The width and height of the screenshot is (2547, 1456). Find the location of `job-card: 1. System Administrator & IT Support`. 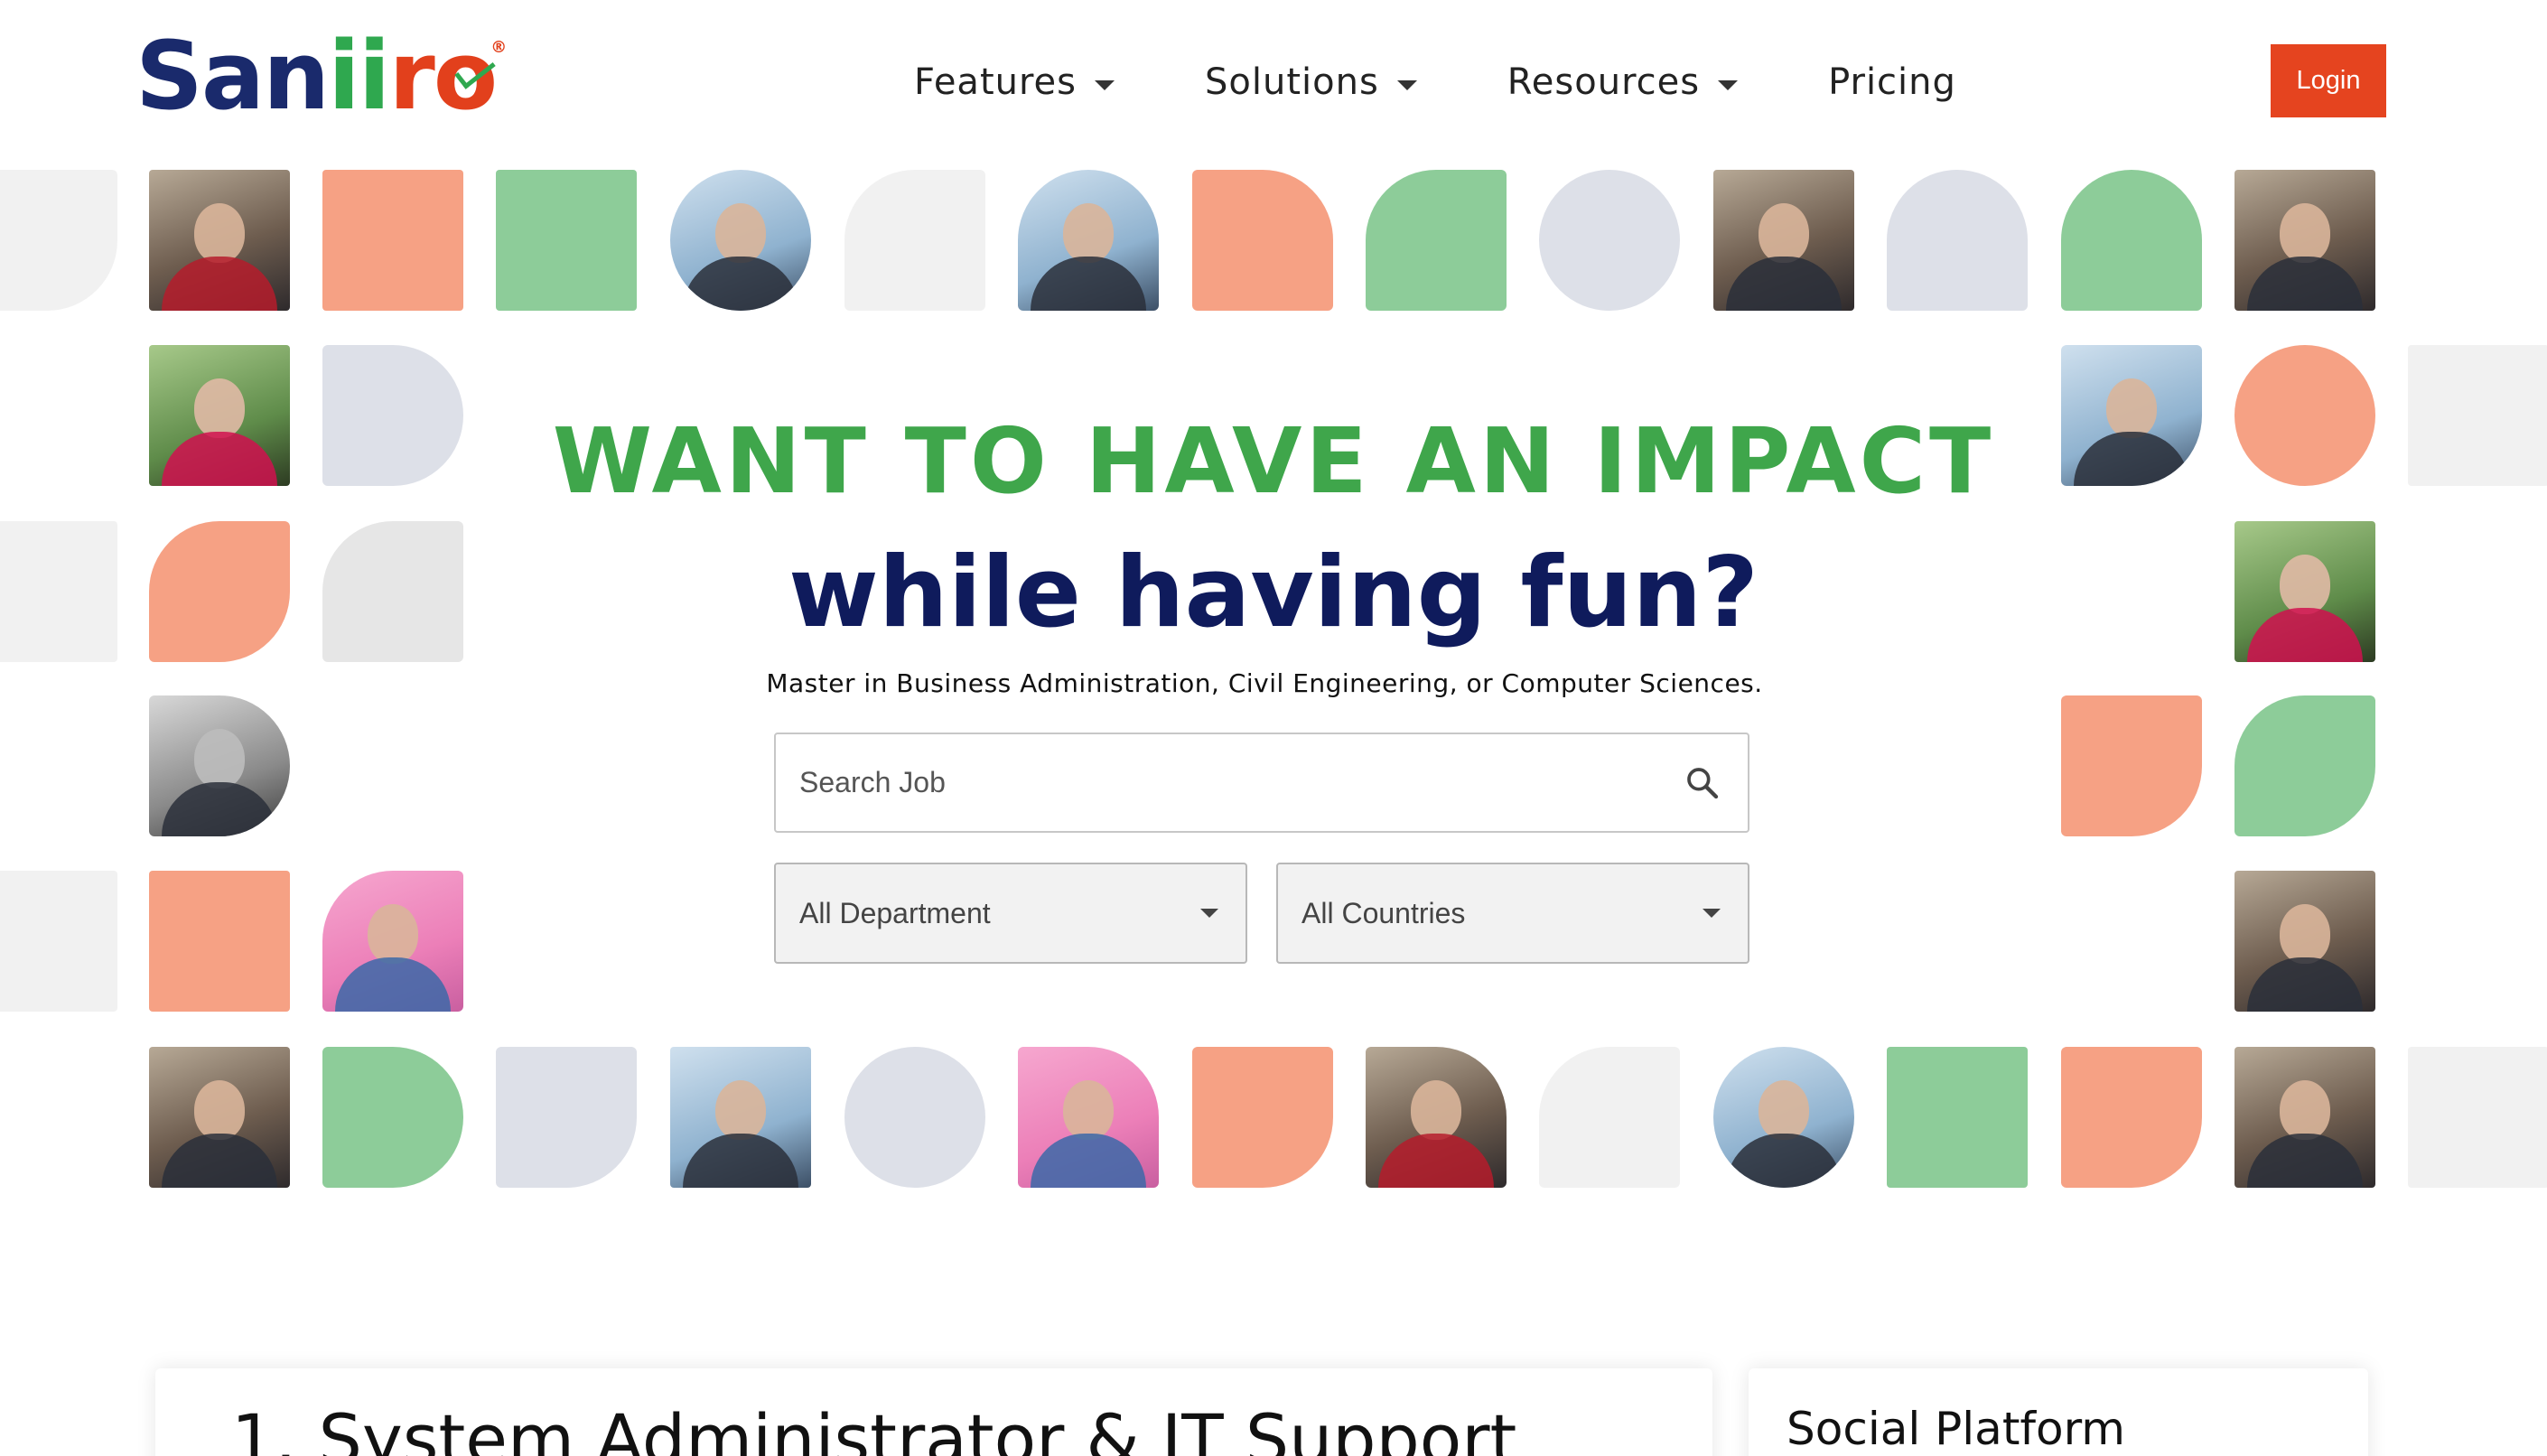

job-card: 1. System Administrator & IT Support is located at coordinates (934, 1412).